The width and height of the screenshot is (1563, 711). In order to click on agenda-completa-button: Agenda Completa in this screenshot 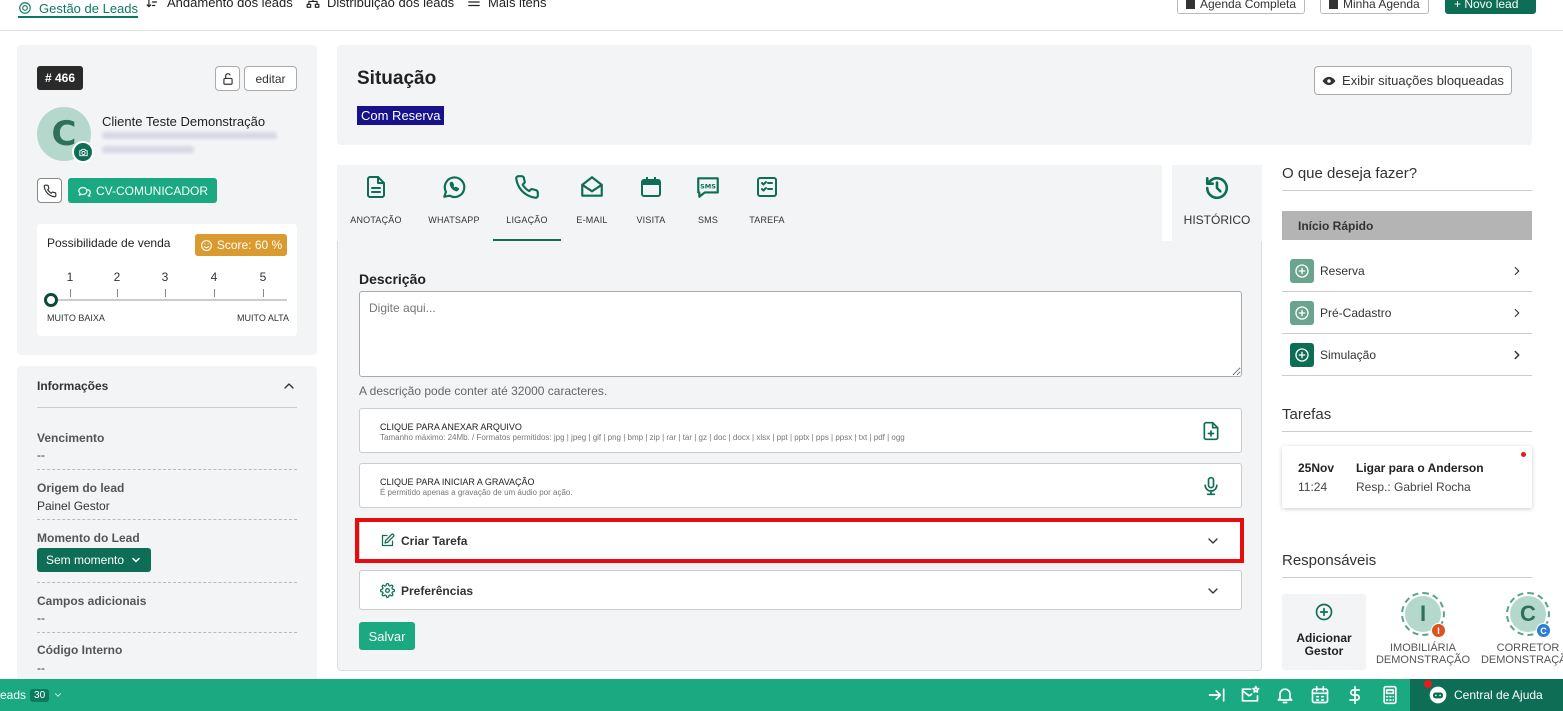, I will do `click(1241, 7)`.